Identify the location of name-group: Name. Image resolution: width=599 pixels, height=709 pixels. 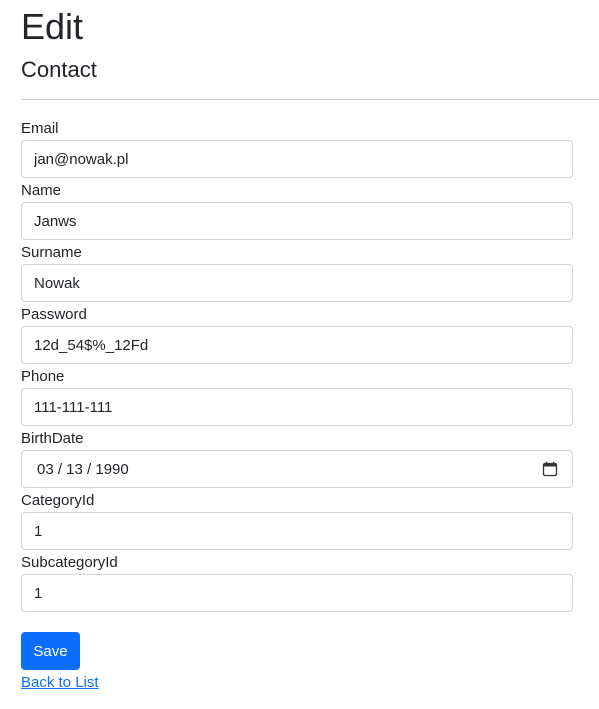
(297, 212).